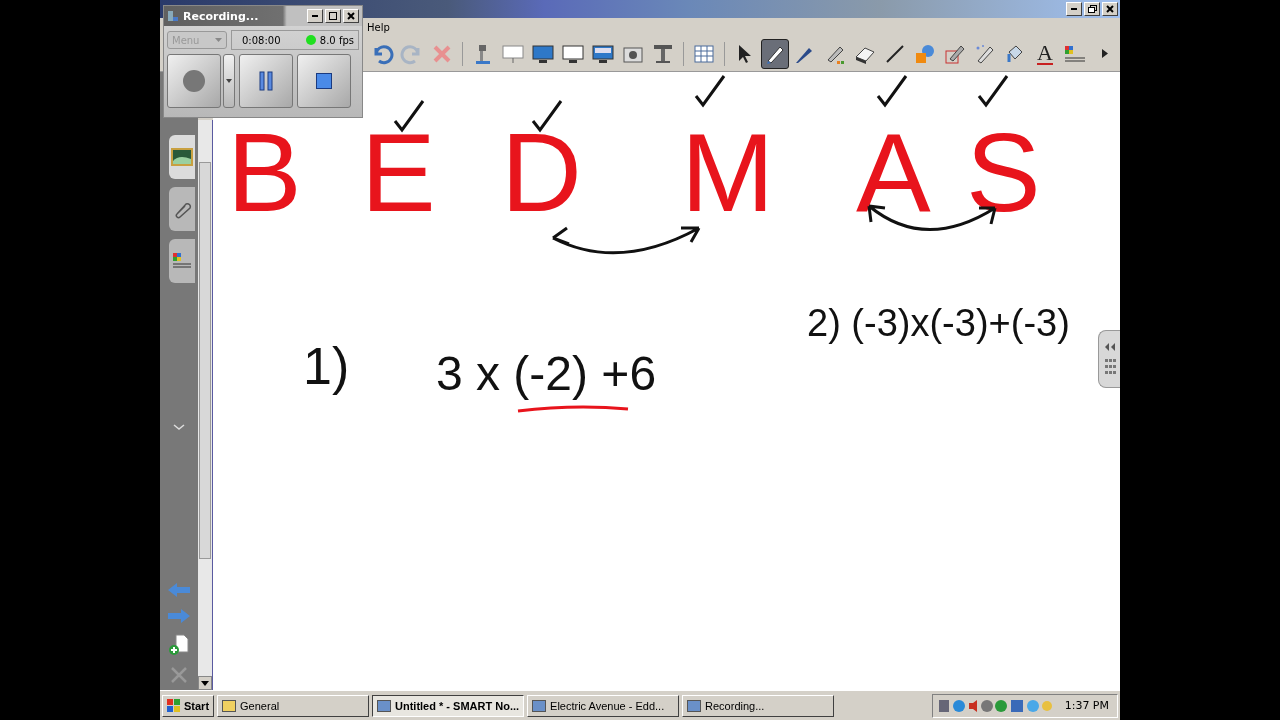  Describe the element at coordinates (541, 173) in the screenshot. I see `handwritten-letter: D` at that location.